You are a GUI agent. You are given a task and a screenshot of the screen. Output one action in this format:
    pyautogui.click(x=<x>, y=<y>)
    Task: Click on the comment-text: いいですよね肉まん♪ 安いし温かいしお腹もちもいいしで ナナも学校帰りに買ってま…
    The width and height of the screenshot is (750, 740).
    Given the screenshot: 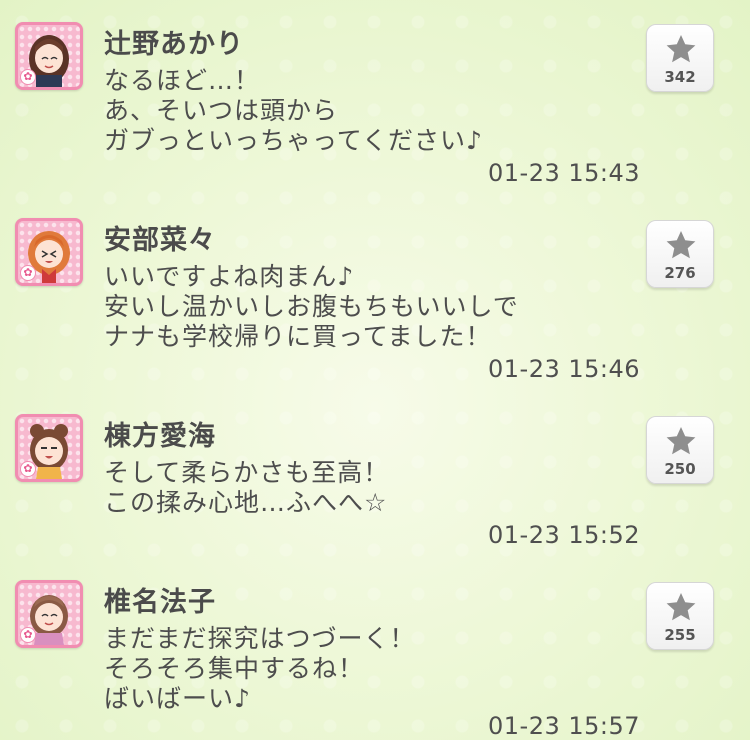 What is the action you would take?
    pyautogui.click(x=311, y=306)
    